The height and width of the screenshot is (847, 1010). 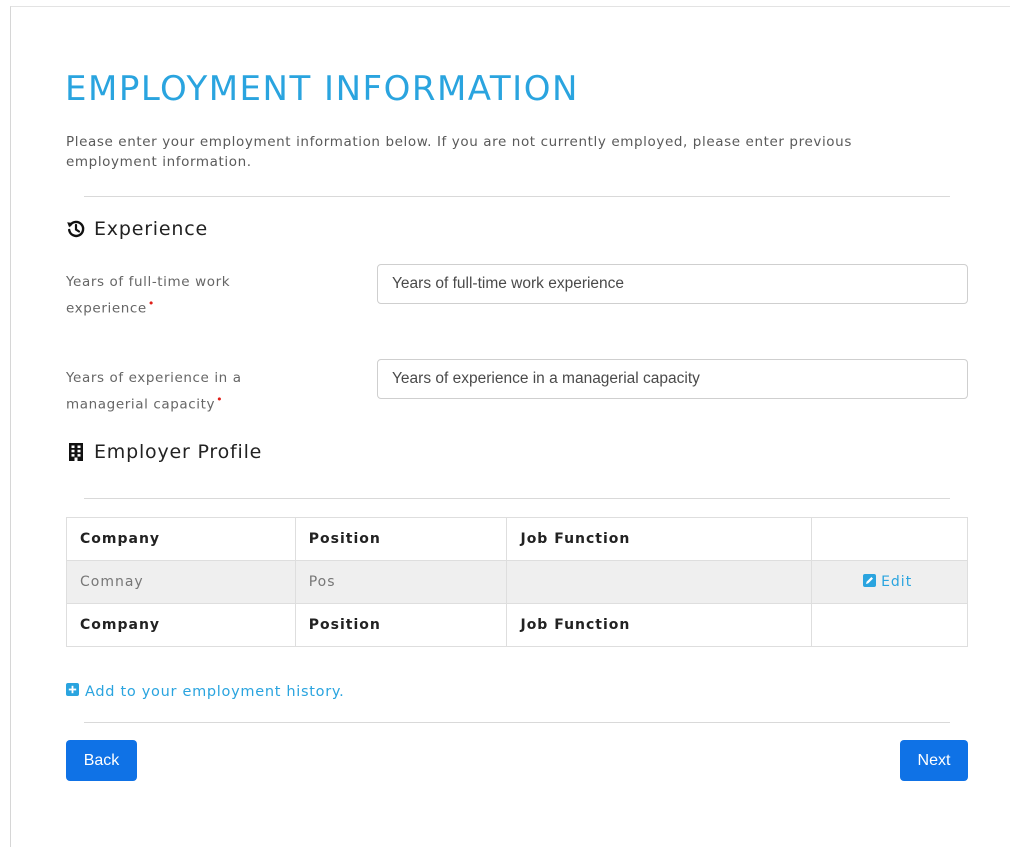 What do you see at coordinates (181, 625) in the screenshot?
I see `footer-company: Company` at bounding box center [181, 625].